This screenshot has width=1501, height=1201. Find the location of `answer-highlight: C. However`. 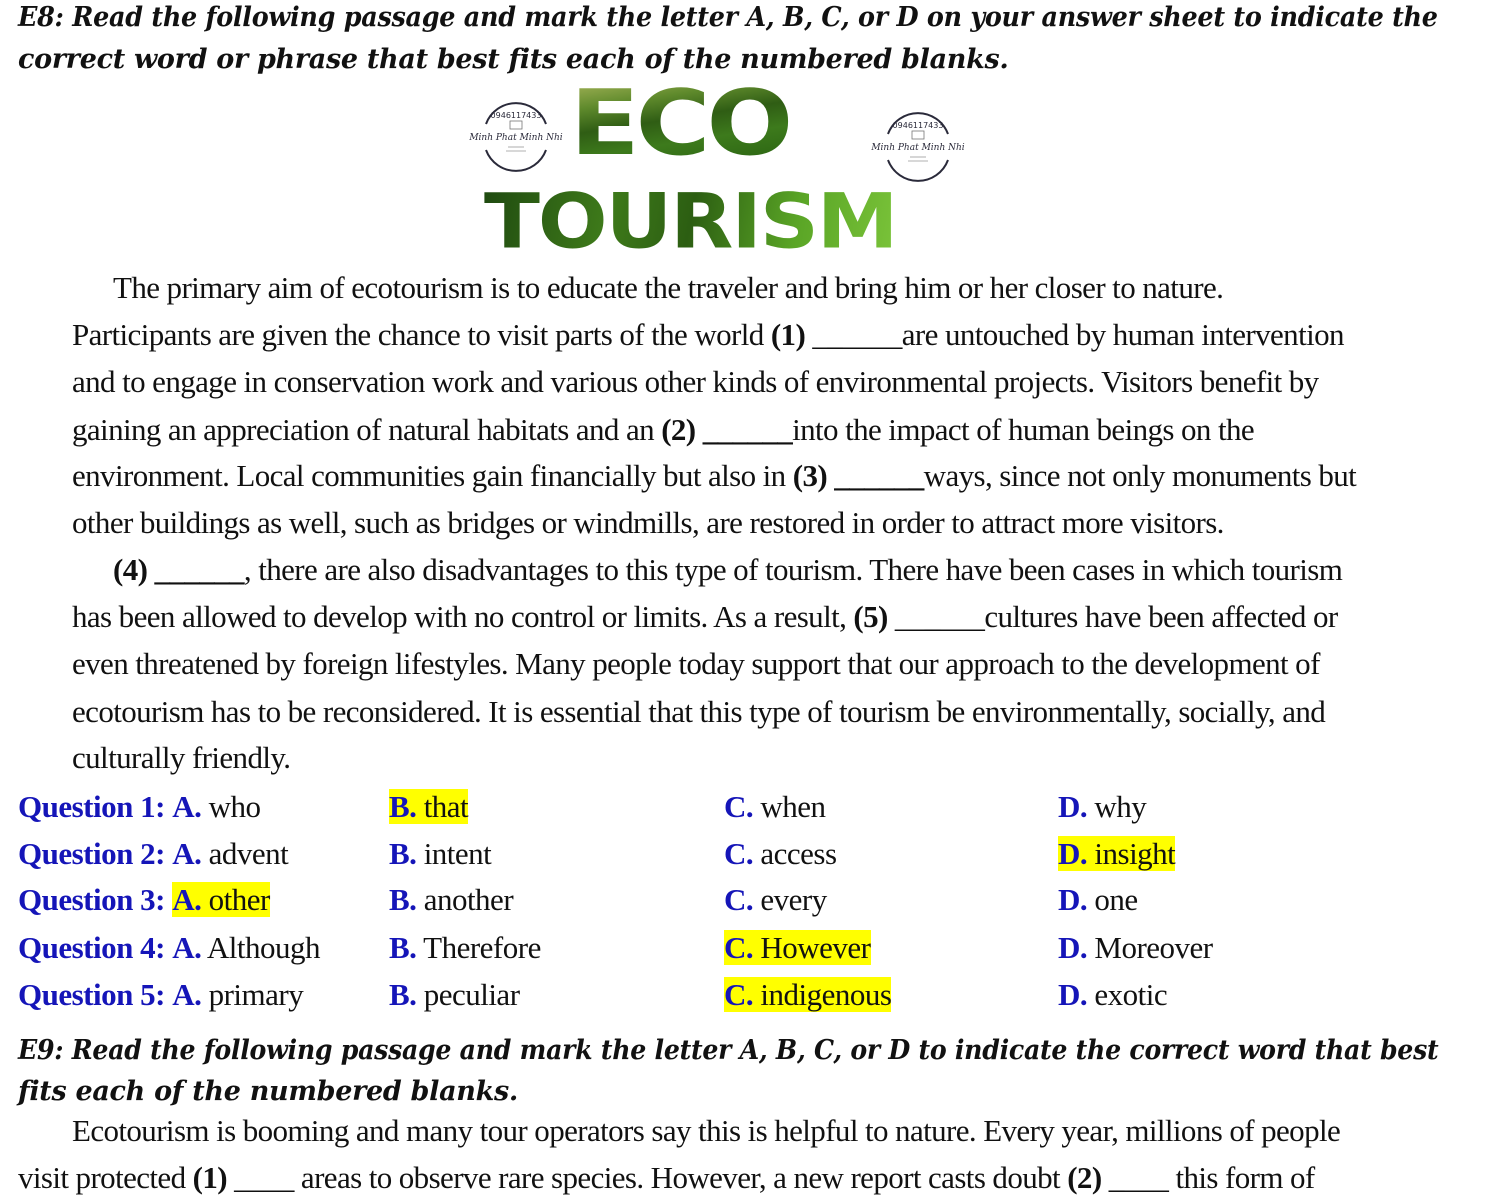

answer-highlight: C. However is located at coordinates (797, 947).